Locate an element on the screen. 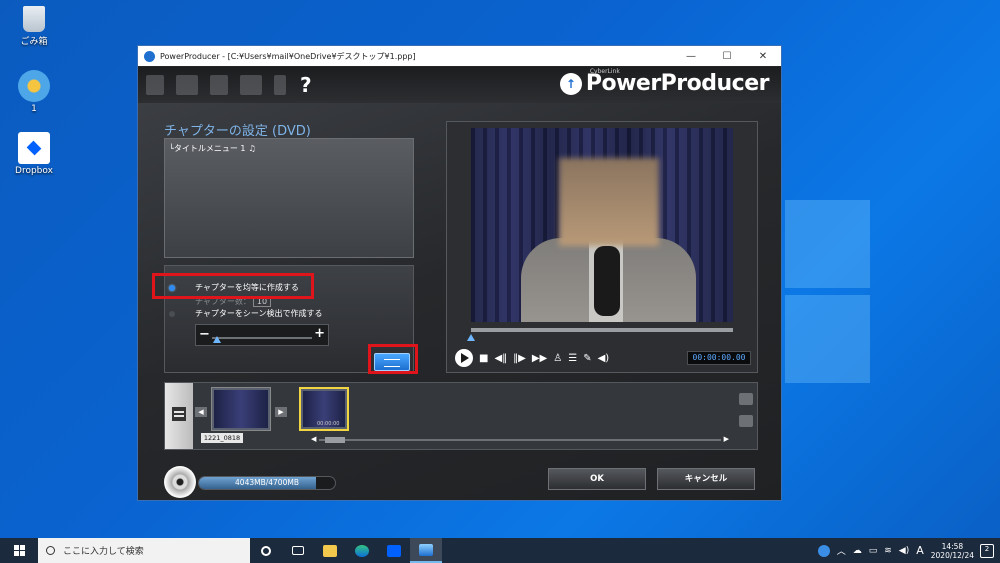  open-folder-icon is located at coordinates (187, 85).